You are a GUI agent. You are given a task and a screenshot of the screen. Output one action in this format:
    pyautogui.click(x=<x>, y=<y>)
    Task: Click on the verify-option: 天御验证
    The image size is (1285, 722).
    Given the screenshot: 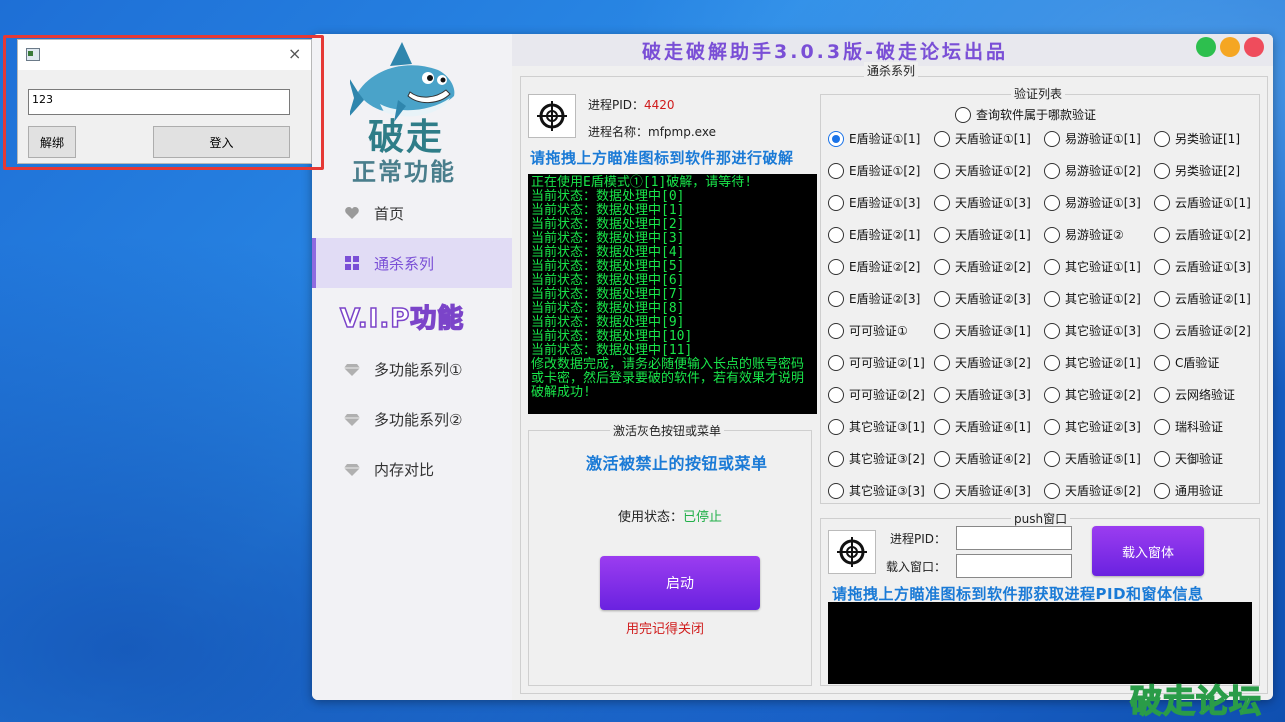 What is the action you would take?
    pyautogui.click(x=1188, y=458)
    